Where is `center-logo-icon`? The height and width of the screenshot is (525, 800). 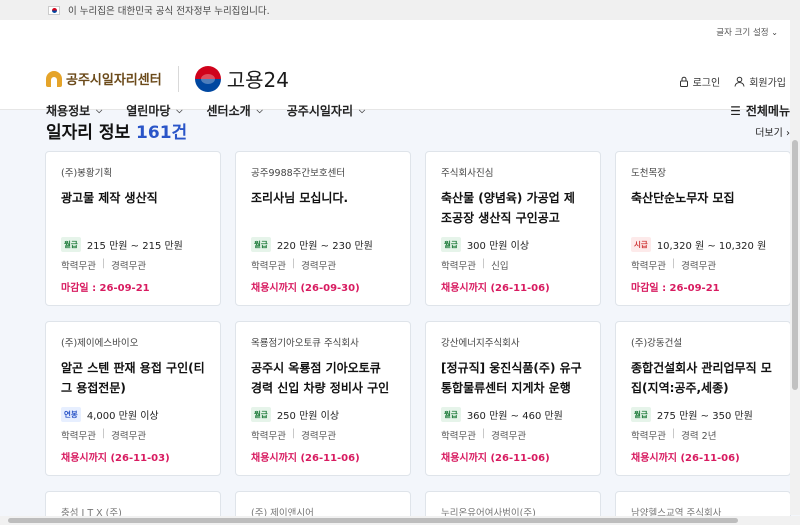 center-logo-icon is located at coordinates (54, 78).